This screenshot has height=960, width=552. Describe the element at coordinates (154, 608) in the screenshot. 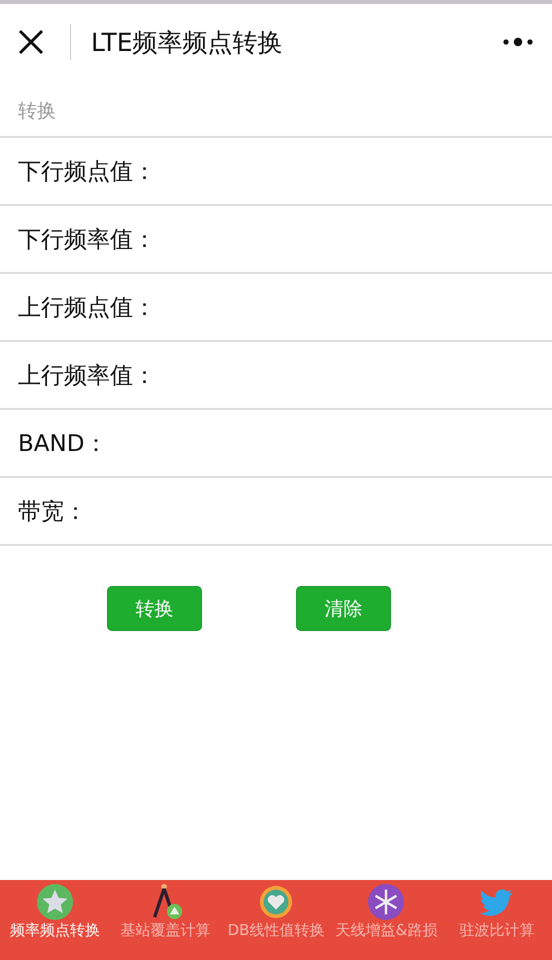

I see `action-button: 转换` at that location.